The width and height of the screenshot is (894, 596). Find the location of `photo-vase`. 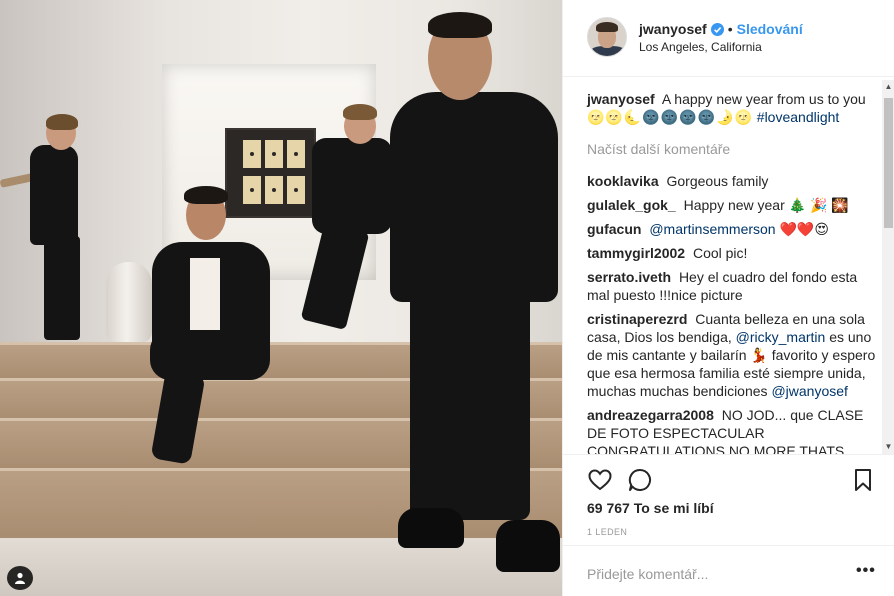

photo-vase is located at coordinates (129, 302).